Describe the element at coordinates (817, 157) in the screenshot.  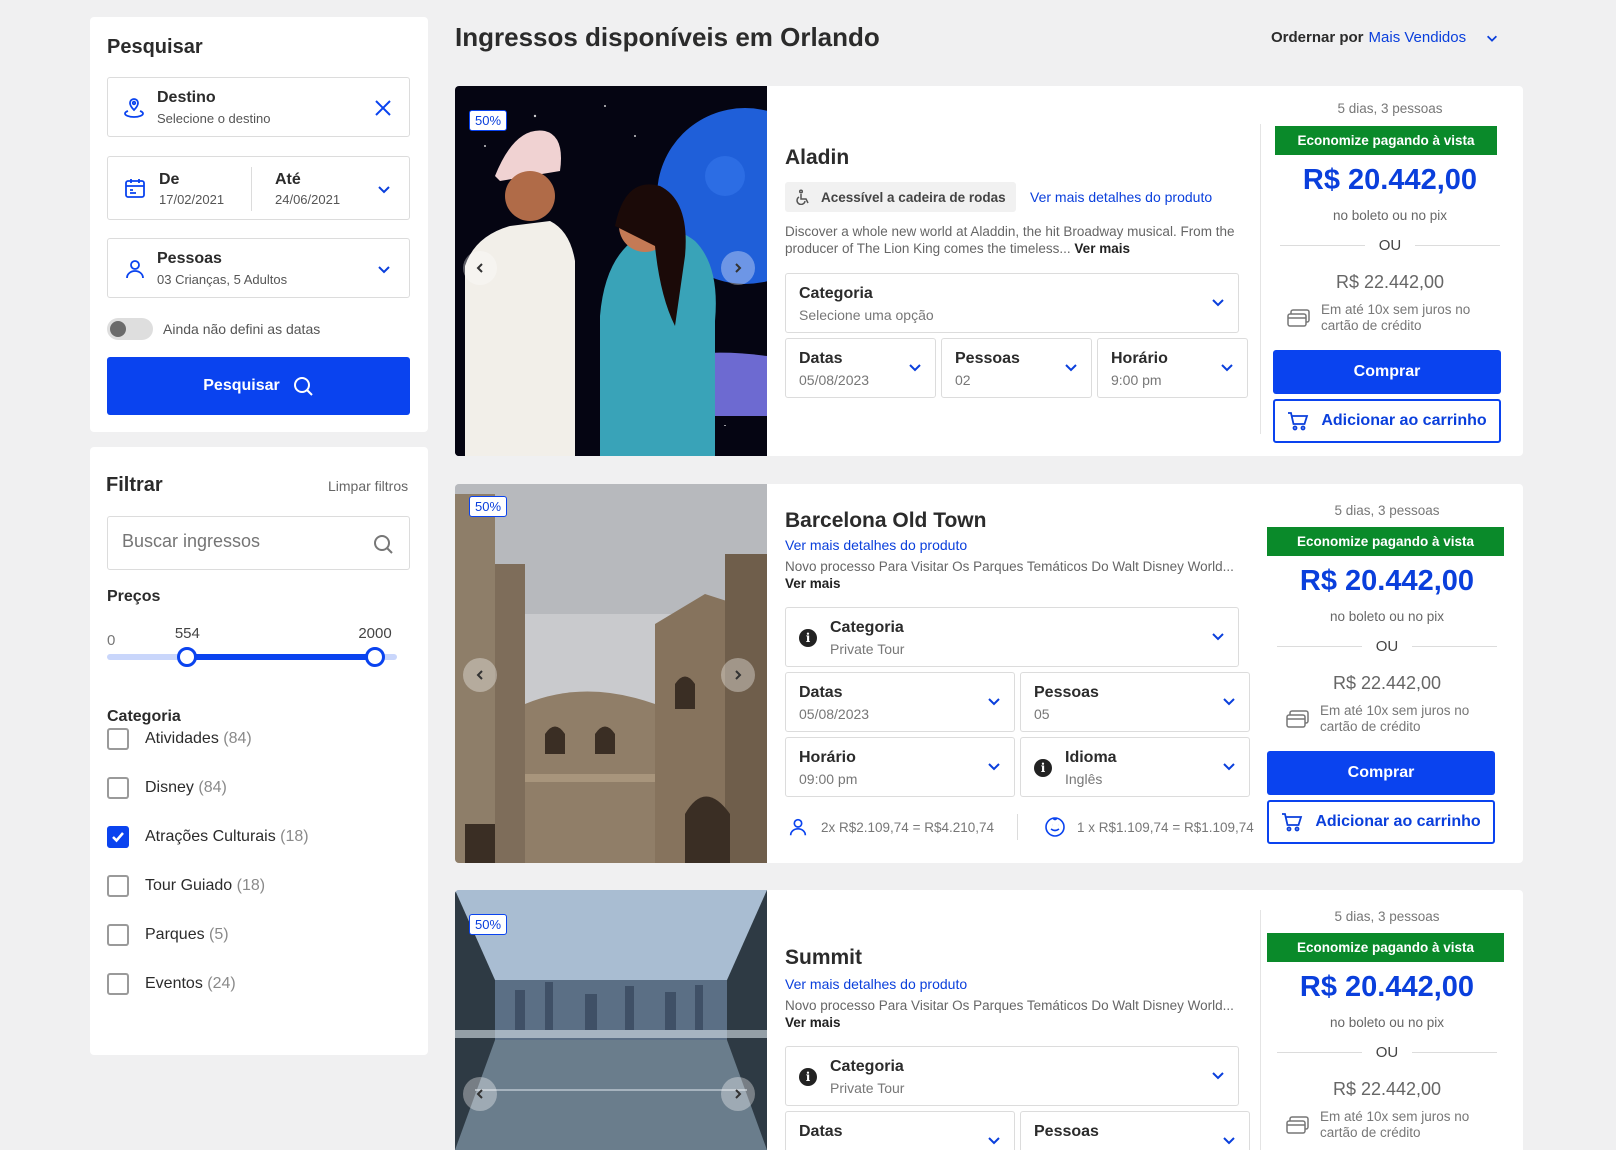
I see `product-title: Aladin` at that location.